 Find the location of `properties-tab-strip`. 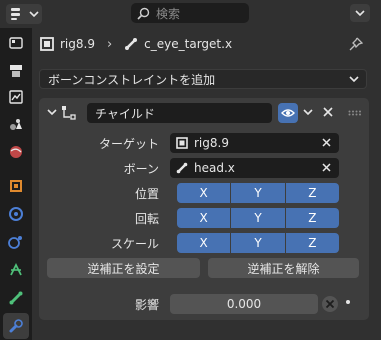

properties-tab-strip is located at coordinates (16, 184).